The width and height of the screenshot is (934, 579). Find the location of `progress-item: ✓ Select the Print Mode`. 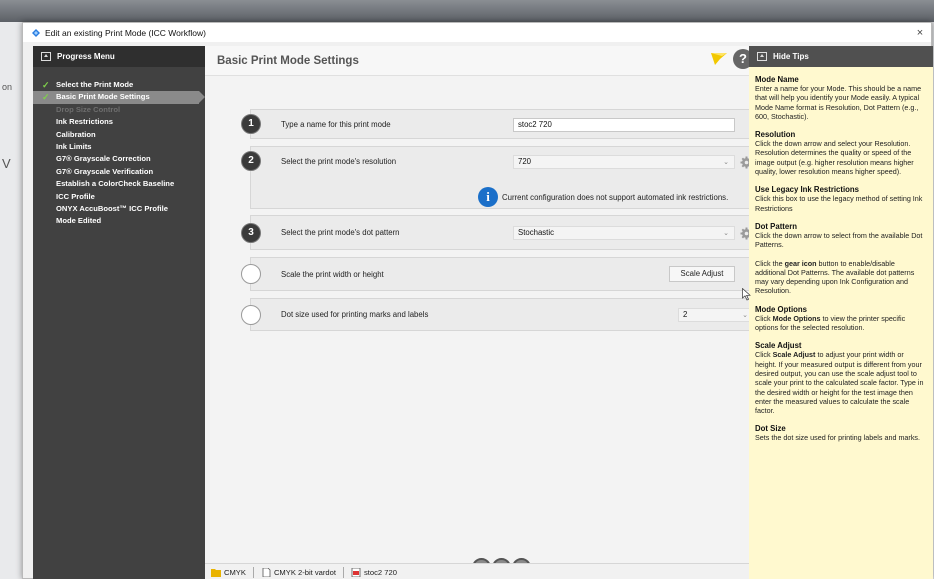

progress-item: ✓ Select the Print Mode is located at coordinates (119, 85).